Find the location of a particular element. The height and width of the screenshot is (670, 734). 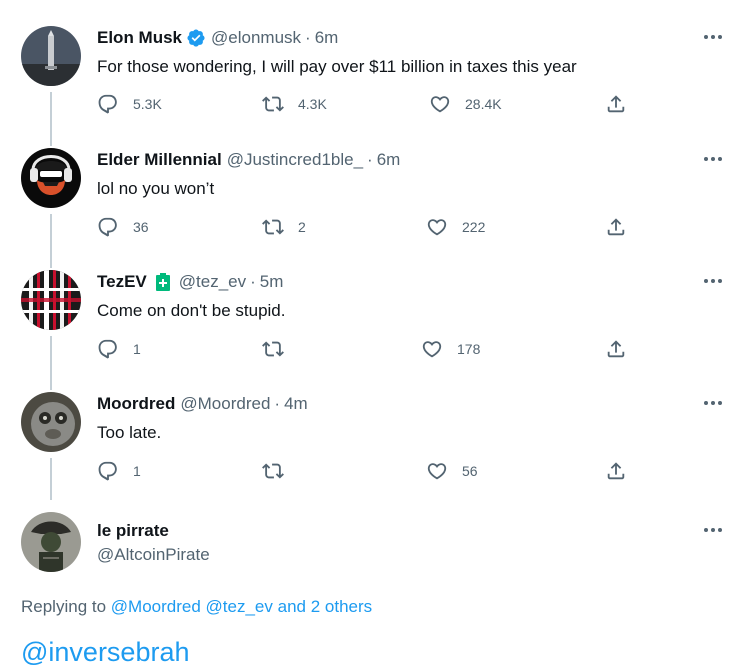

tweet-text: lol no you won’t is located at coordinates (156, 188).